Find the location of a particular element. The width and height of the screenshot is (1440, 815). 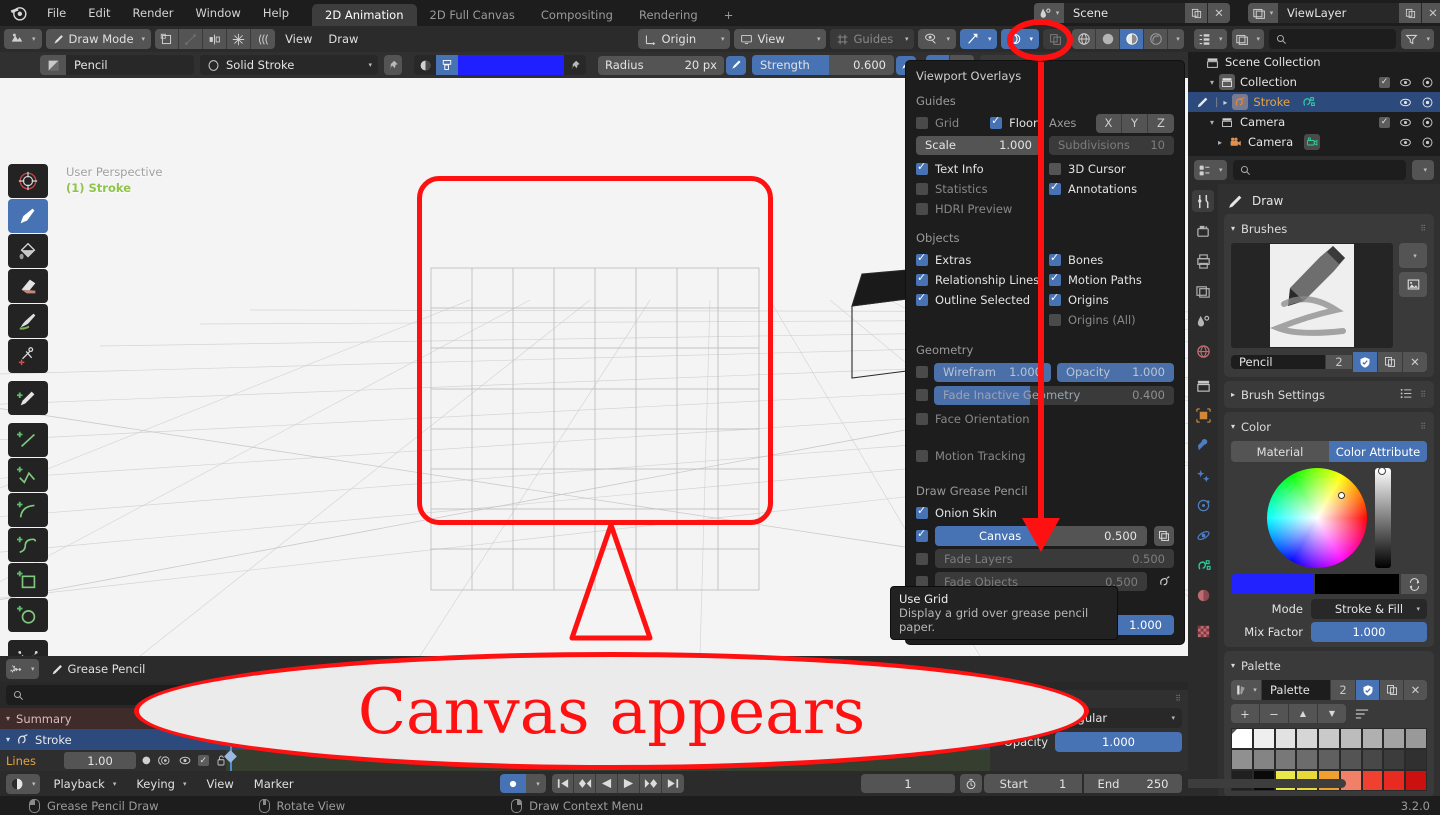

statistics-checkbox is located at coordinates (922, 189).